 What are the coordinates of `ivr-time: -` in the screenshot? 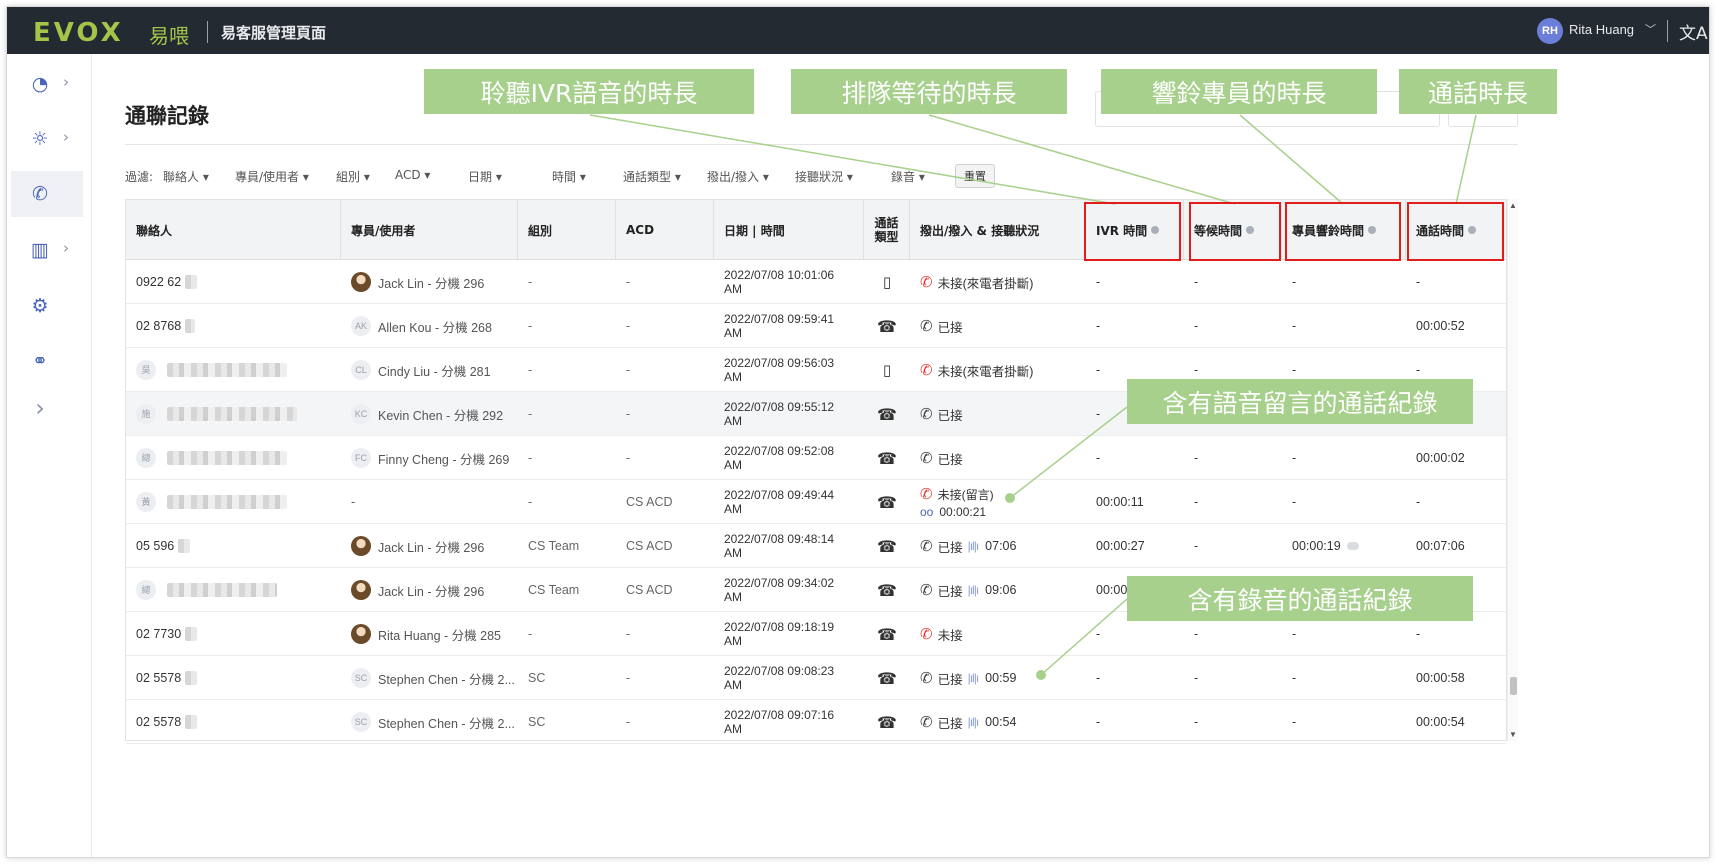 It's located at (1098, 678).